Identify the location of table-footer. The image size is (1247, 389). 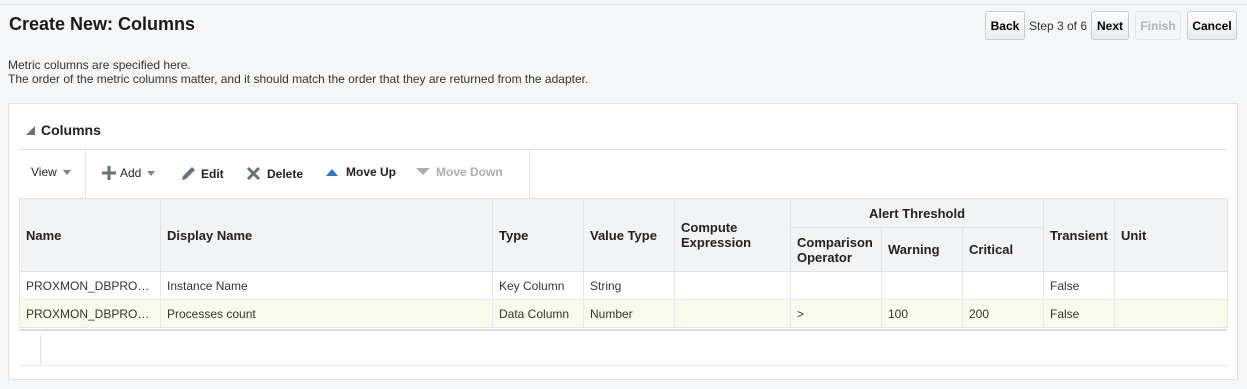
(623, 348).